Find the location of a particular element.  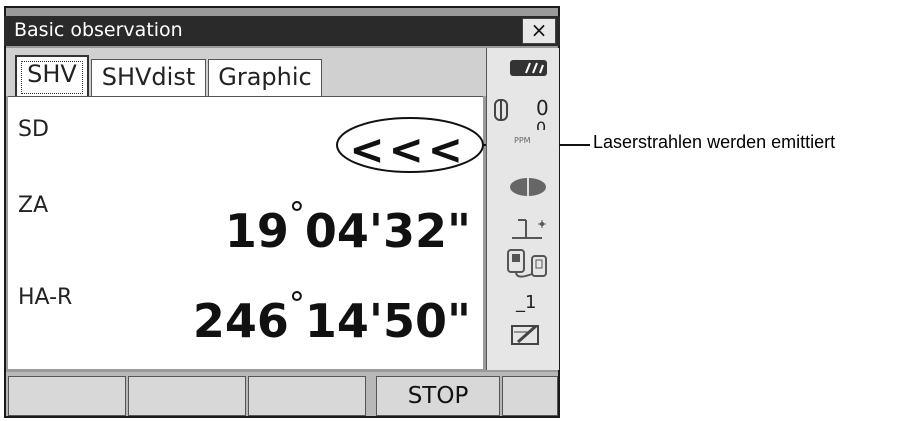

prism-constant: 0 is located at coordinates (542, 108).